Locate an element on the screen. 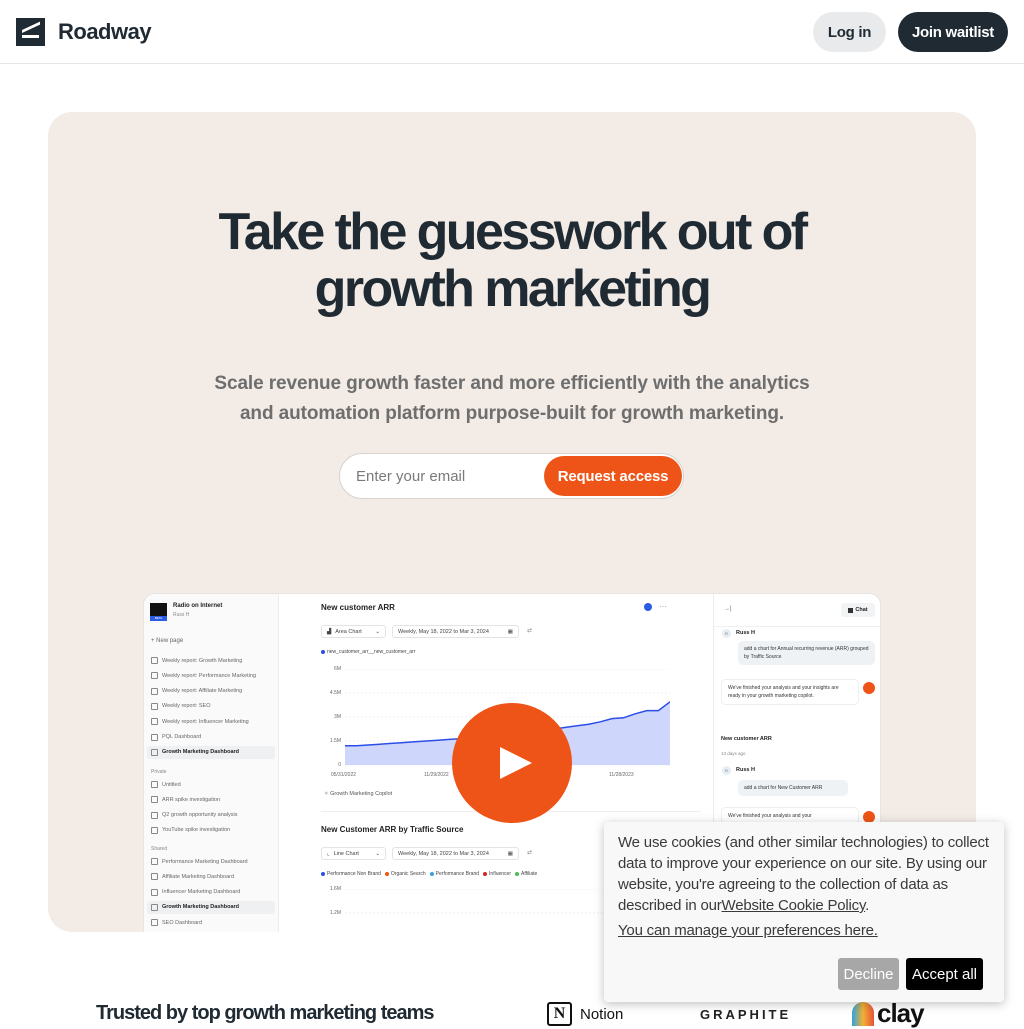  avatar: R is located at coordinates (726, 770).